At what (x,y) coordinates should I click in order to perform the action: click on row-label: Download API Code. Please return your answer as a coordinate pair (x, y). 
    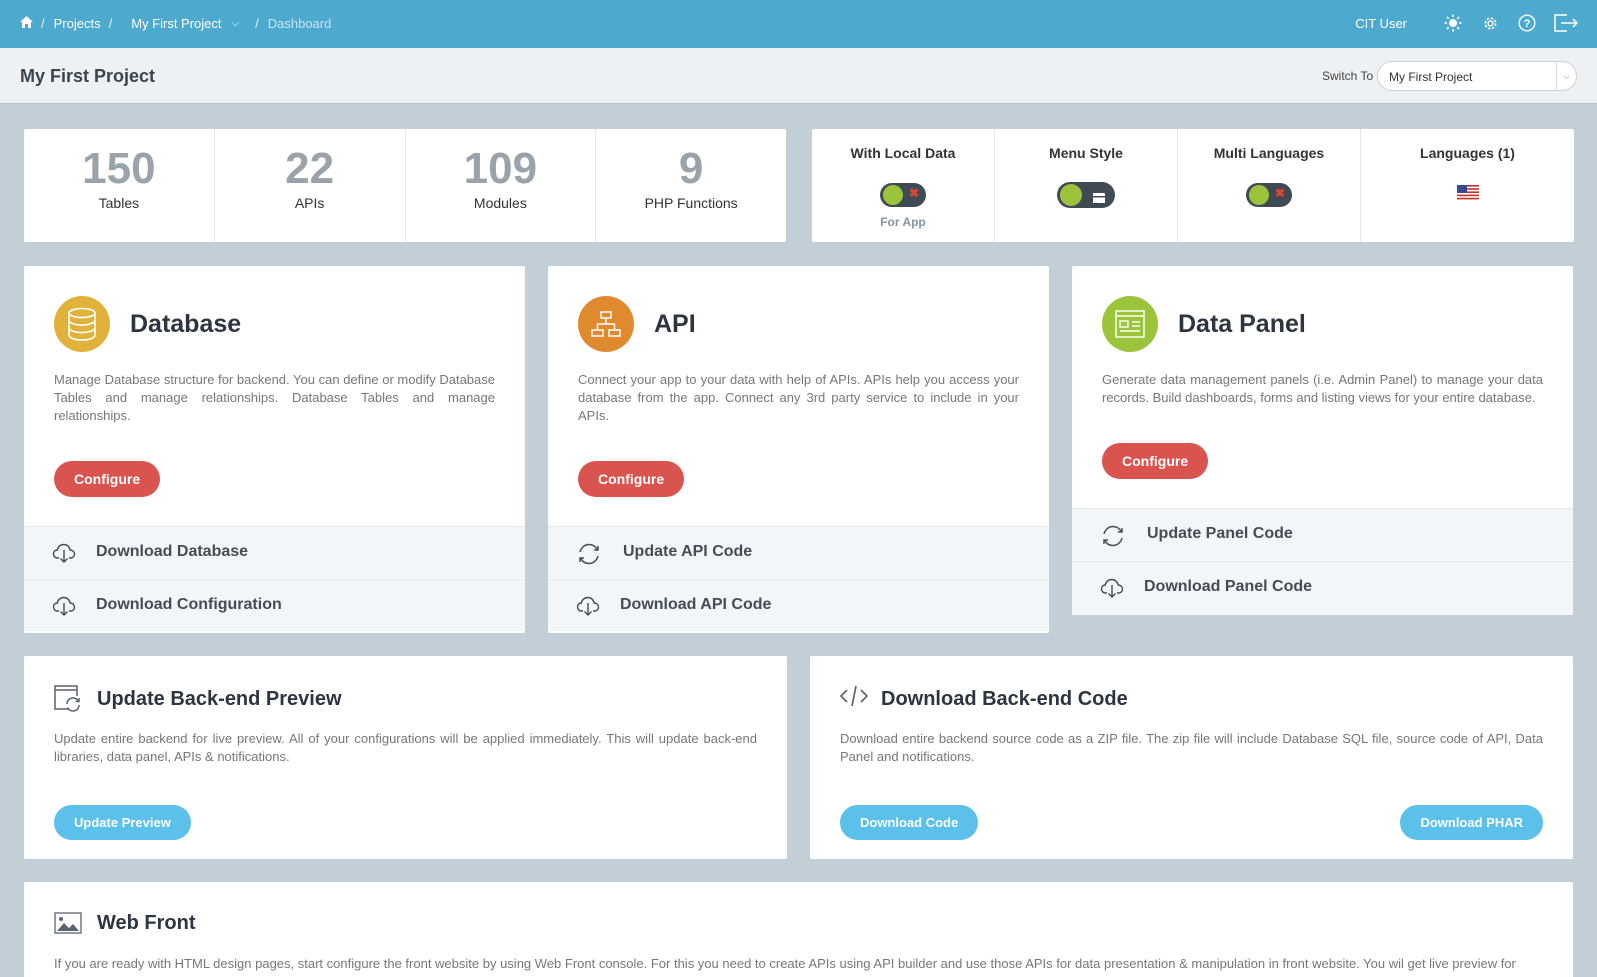
    Looking at the image, I should click on (696, 604).